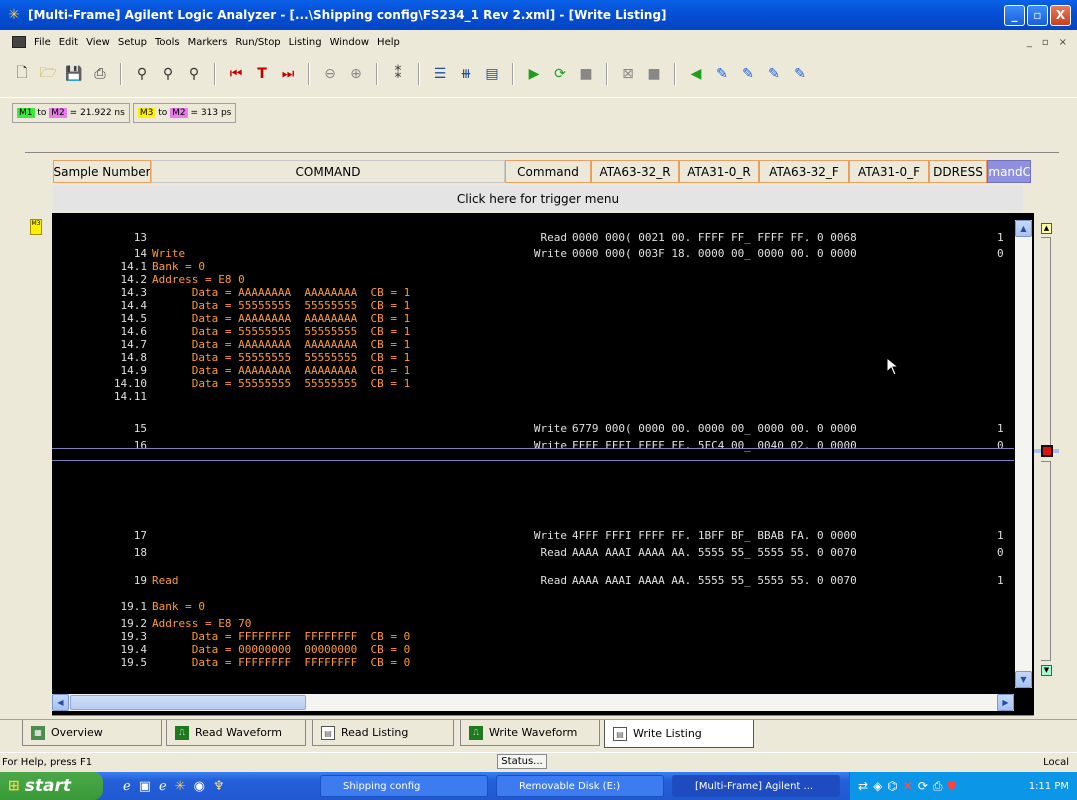  I want to click on vertical-scrollbar: ▲ ▼, so click(1023, 454).